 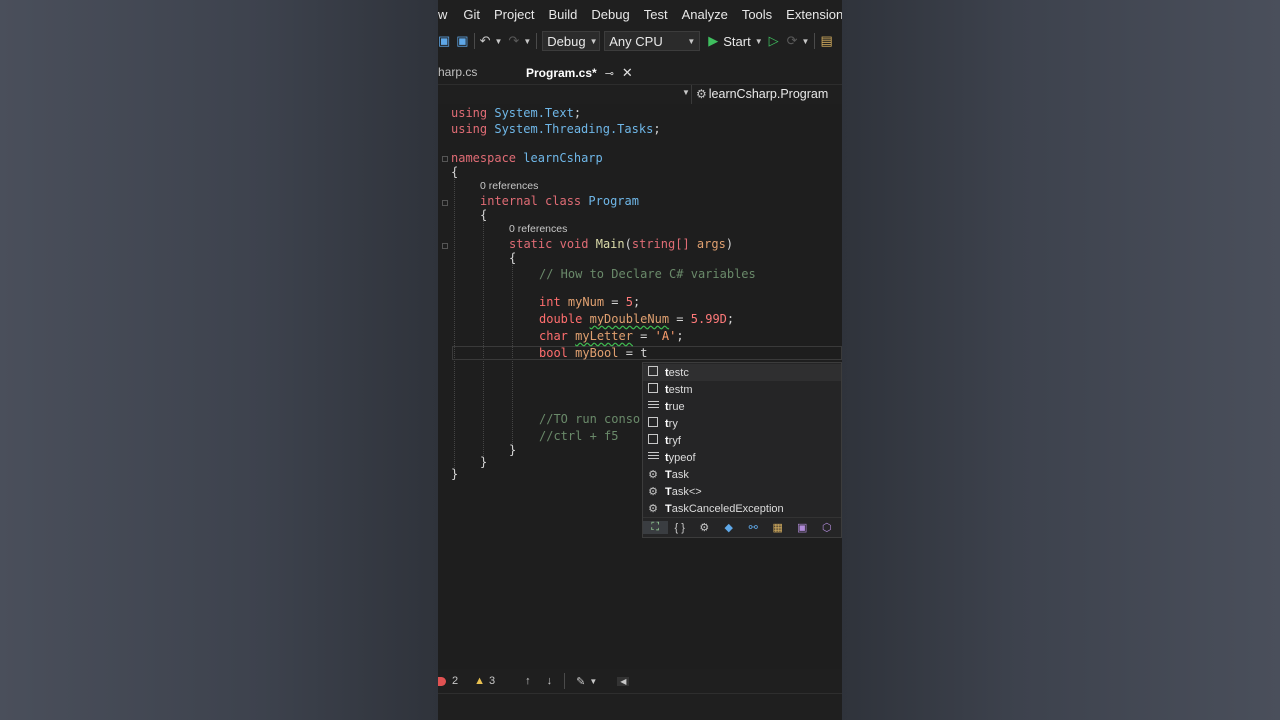 What do you see at coordinates (742, 406) in the screenshot?
I see `completion-item: t rue` at bounding box center [742, 406].